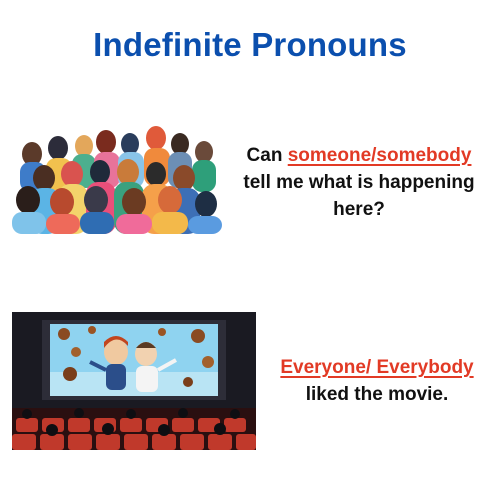  I want to click on example-sentence-2: Everyone/ Everybody liked the movie., so click(376, 381).